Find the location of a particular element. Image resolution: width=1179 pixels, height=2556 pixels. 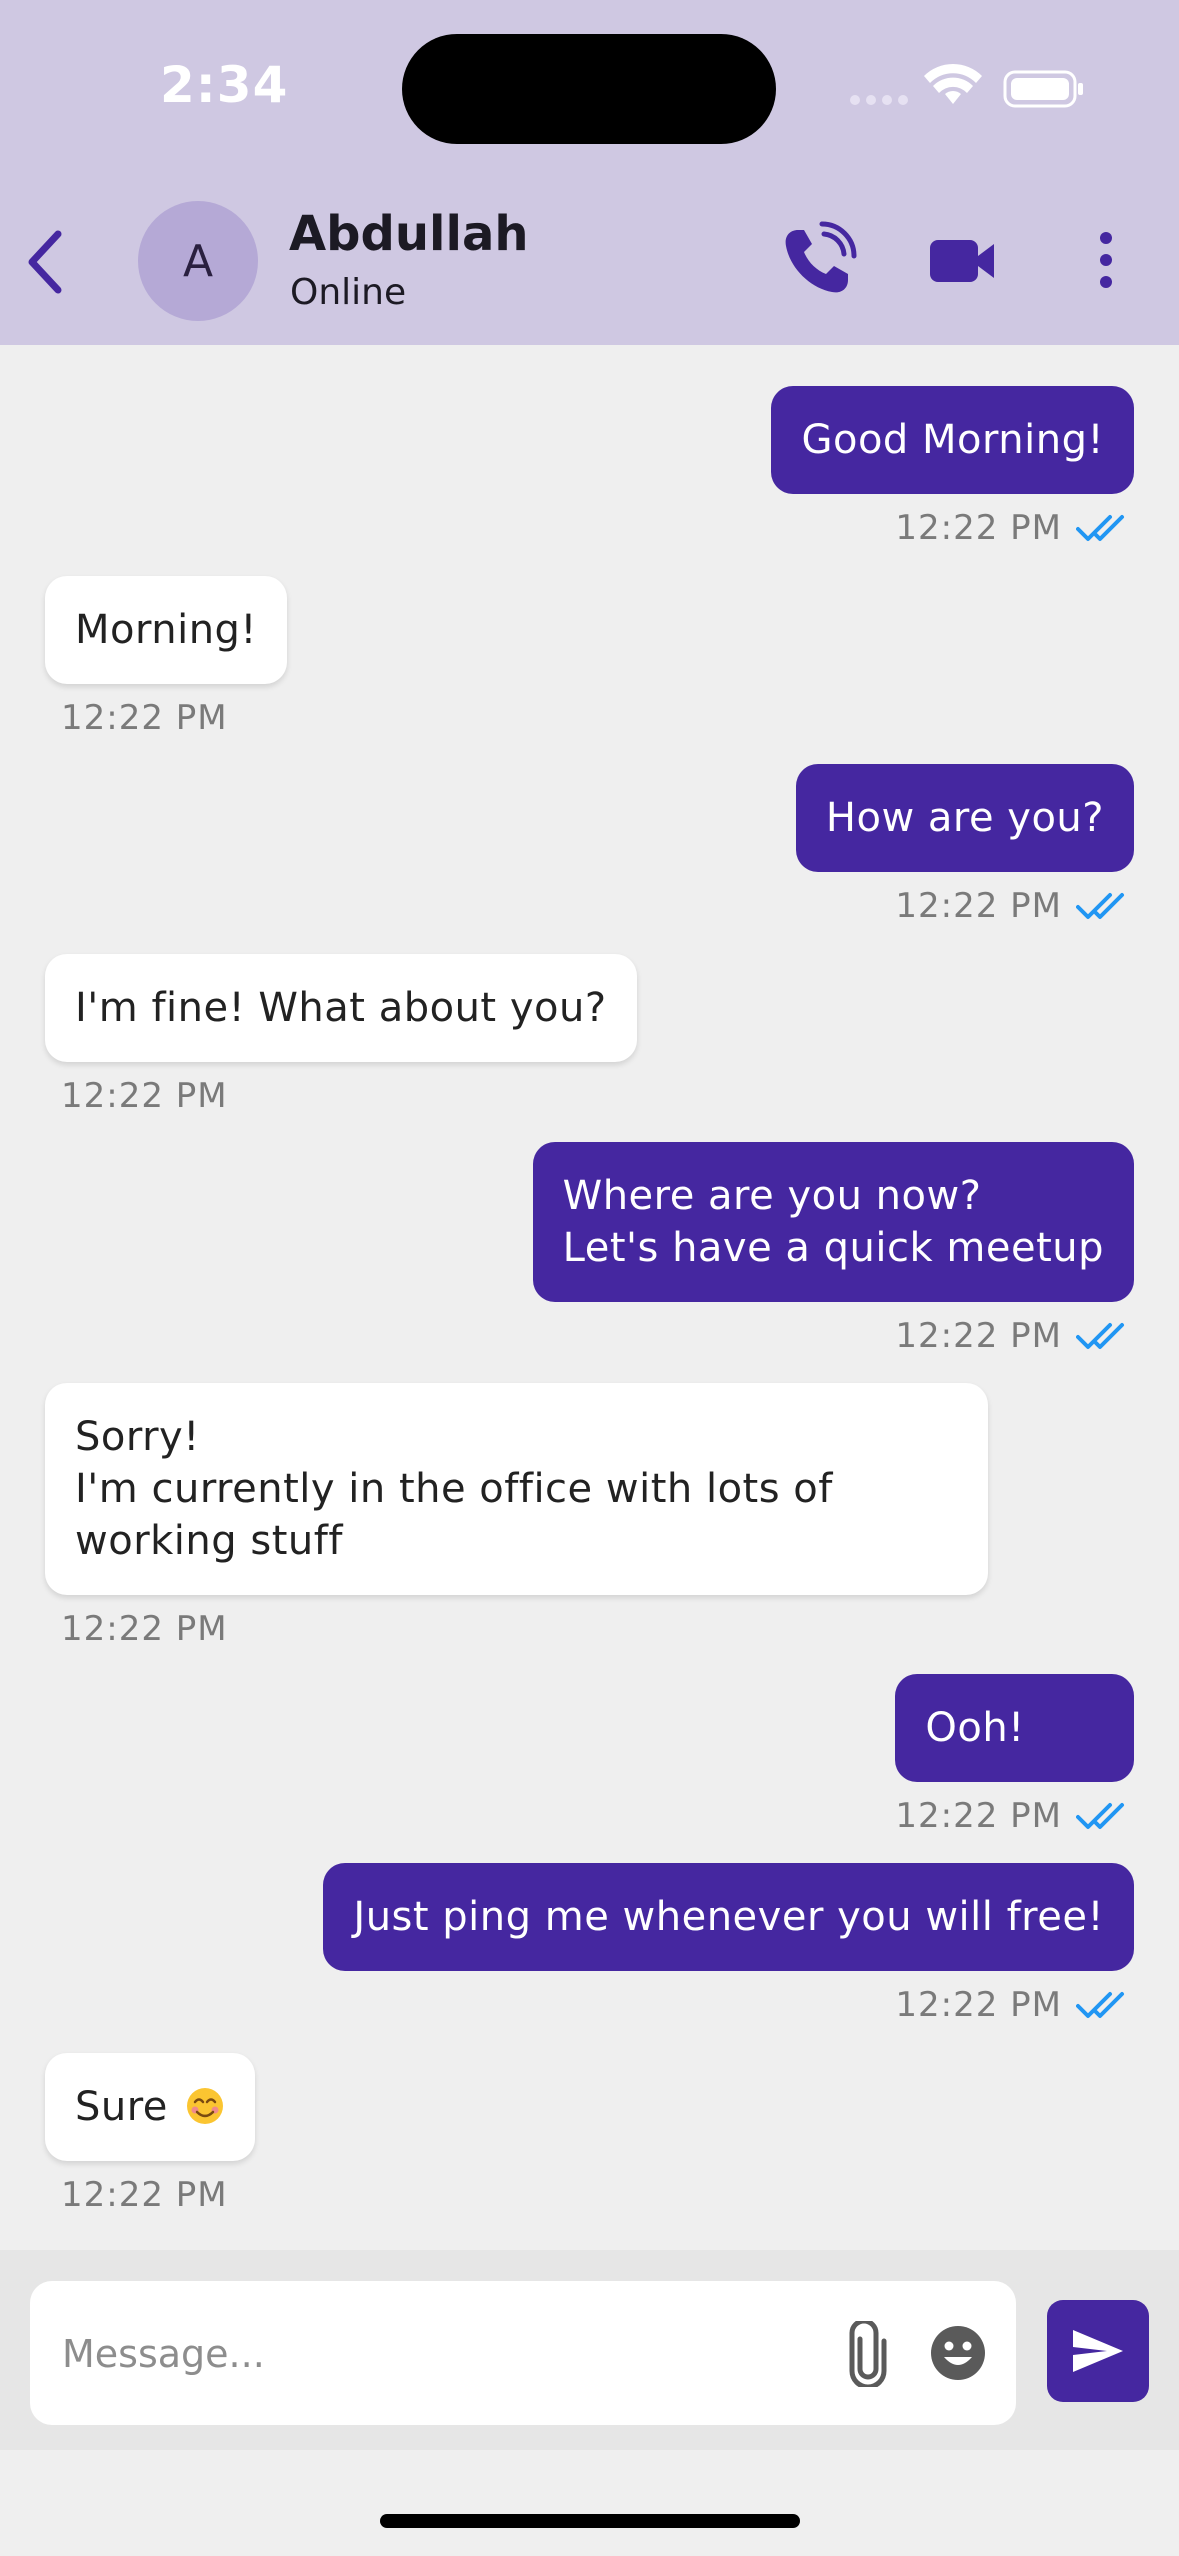

more-vertical-icon is located at coordinates (1106, 260).